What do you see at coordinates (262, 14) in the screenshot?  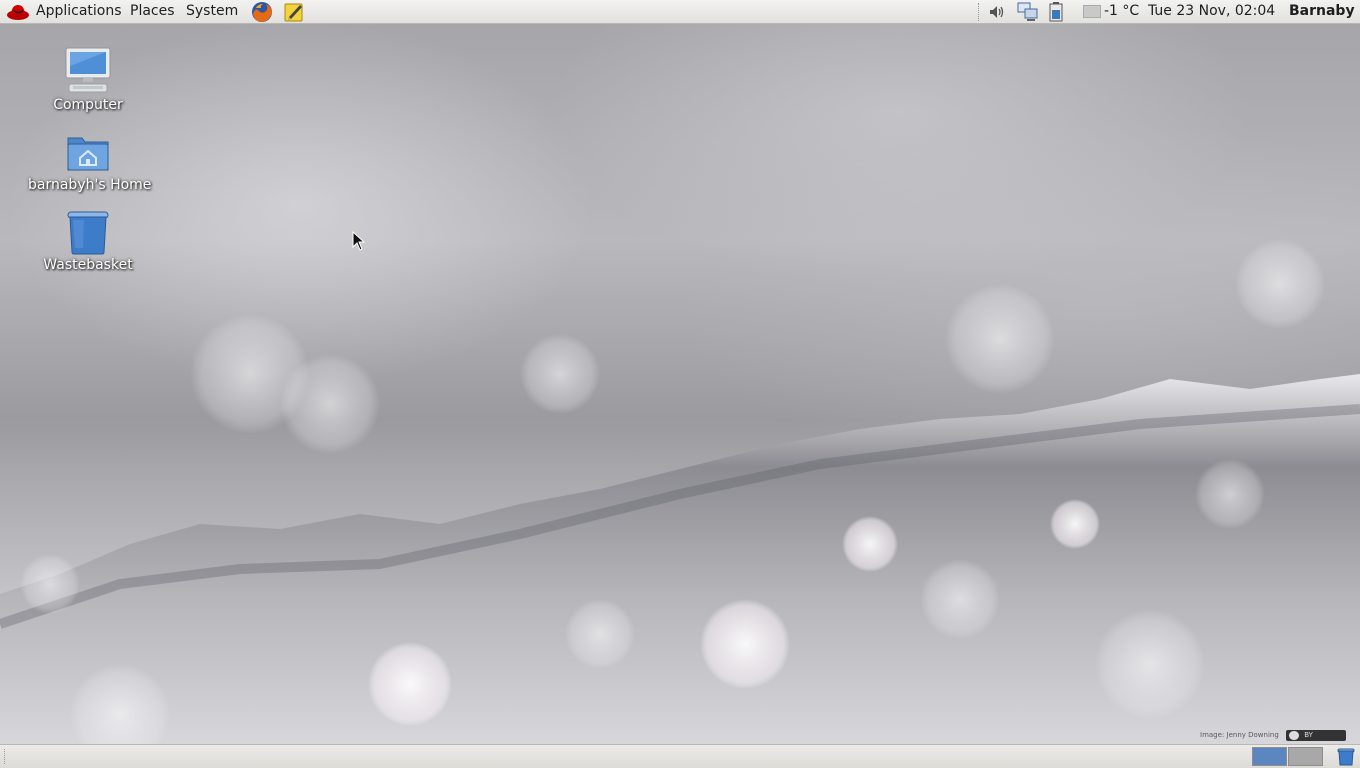 I see `firefox-icon` at bounding box center [262, 14].